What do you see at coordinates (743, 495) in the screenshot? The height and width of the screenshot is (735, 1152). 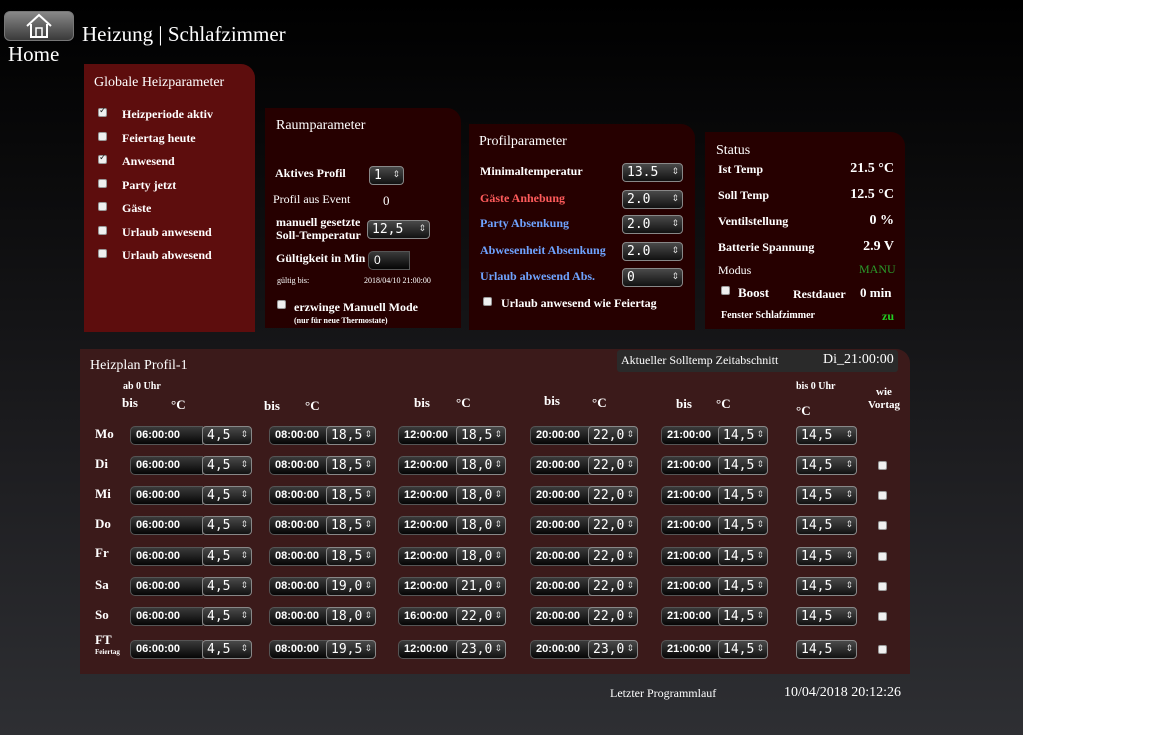 I see `temp-select-mi-4: 14,5` at bounding box center [743, 495].